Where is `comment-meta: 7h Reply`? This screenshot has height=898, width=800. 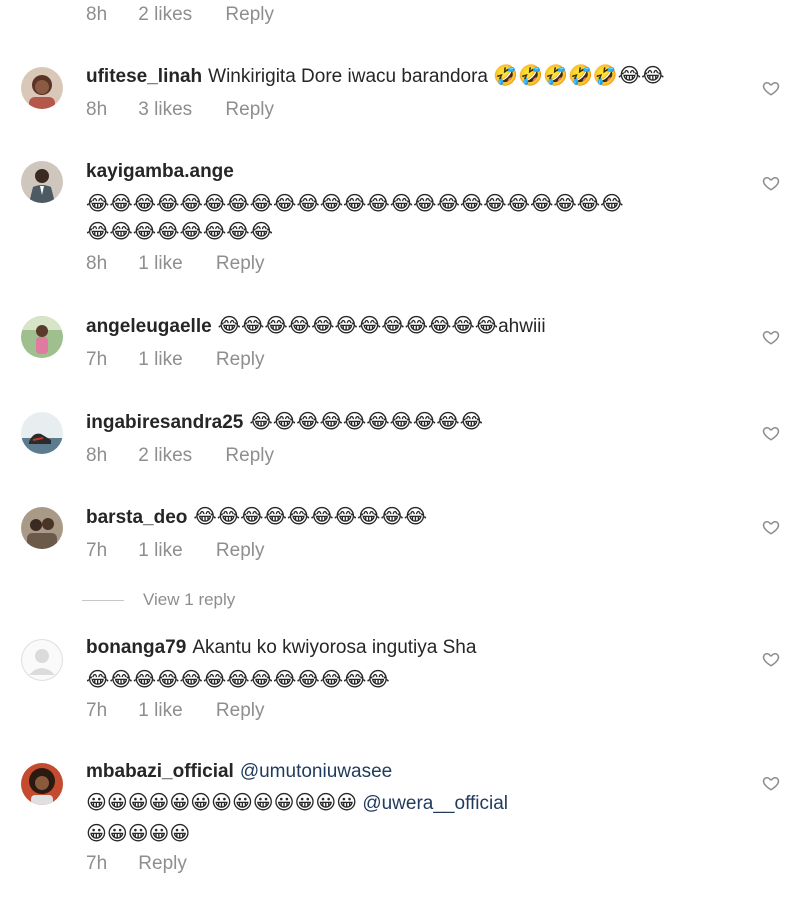
comment-meta: 7h Reply is located at coordinates (136, 864).